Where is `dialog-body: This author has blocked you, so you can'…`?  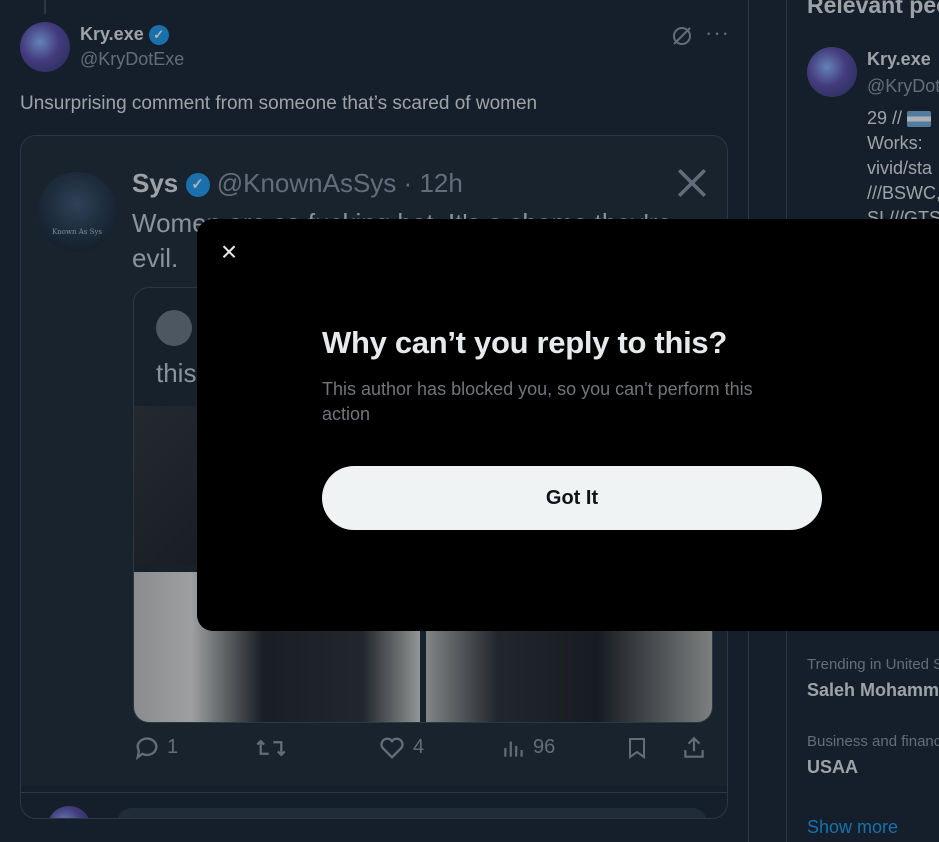 dialog-body: This author has blocked you, so you can'… is located at coordinates (537, 401).